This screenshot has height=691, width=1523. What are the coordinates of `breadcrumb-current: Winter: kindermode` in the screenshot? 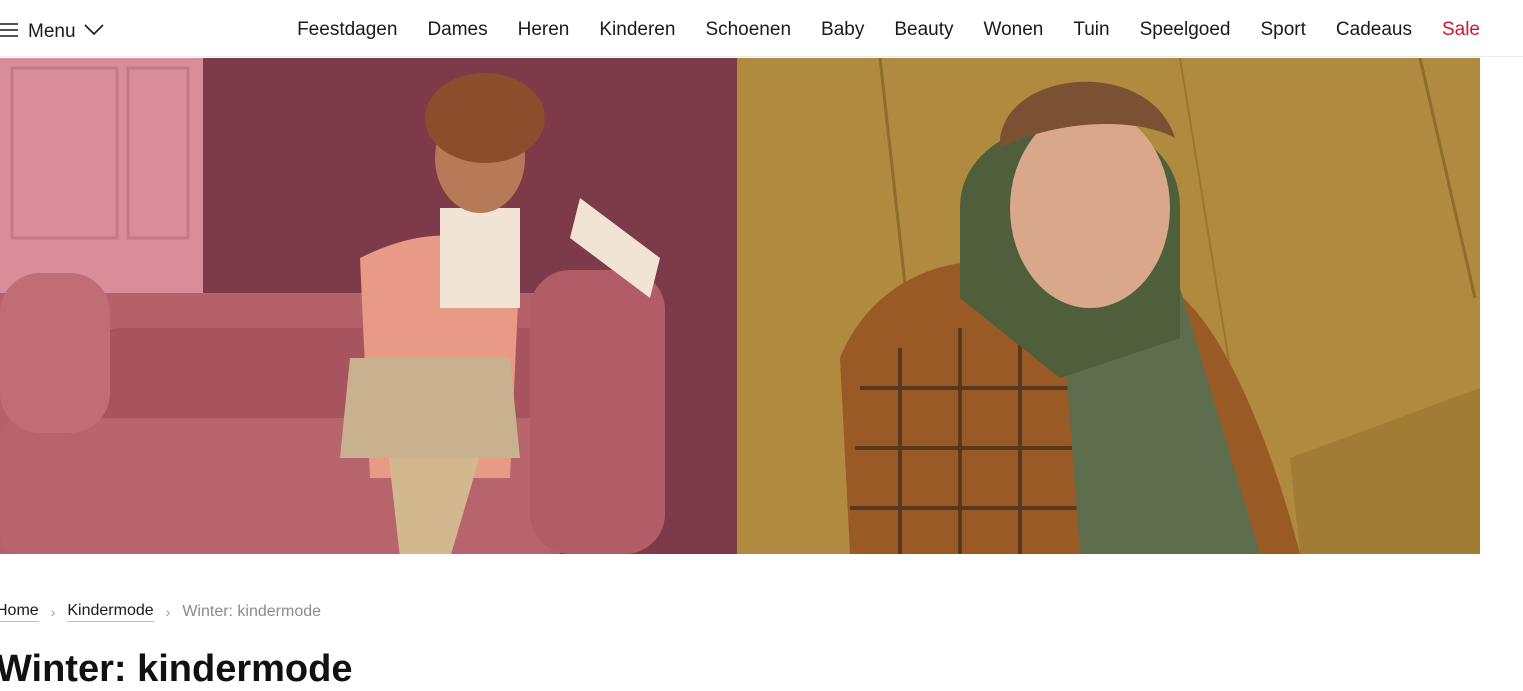 It's located at (252, 611).